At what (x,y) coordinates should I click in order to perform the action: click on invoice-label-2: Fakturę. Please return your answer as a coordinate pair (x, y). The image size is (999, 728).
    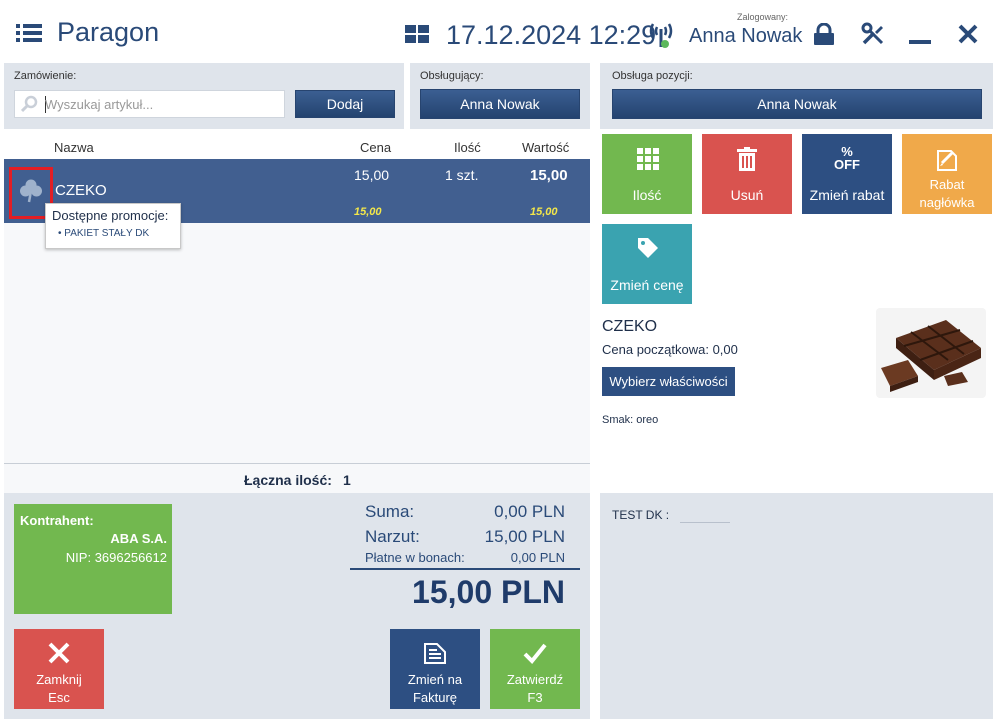
    Looking at the image, I should click on (435, 697).